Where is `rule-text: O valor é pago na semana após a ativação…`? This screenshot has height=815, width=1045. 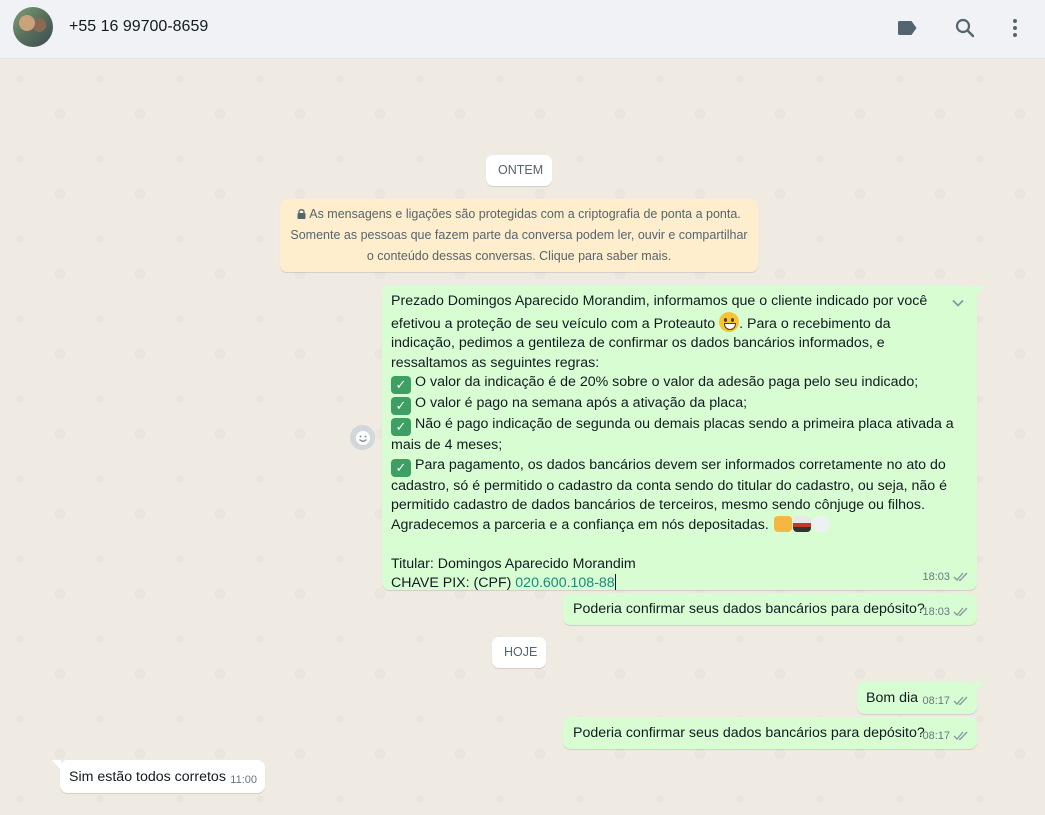
rule-text: O valor é pago na semana após a ativação… is located at coordinates (581, 403).